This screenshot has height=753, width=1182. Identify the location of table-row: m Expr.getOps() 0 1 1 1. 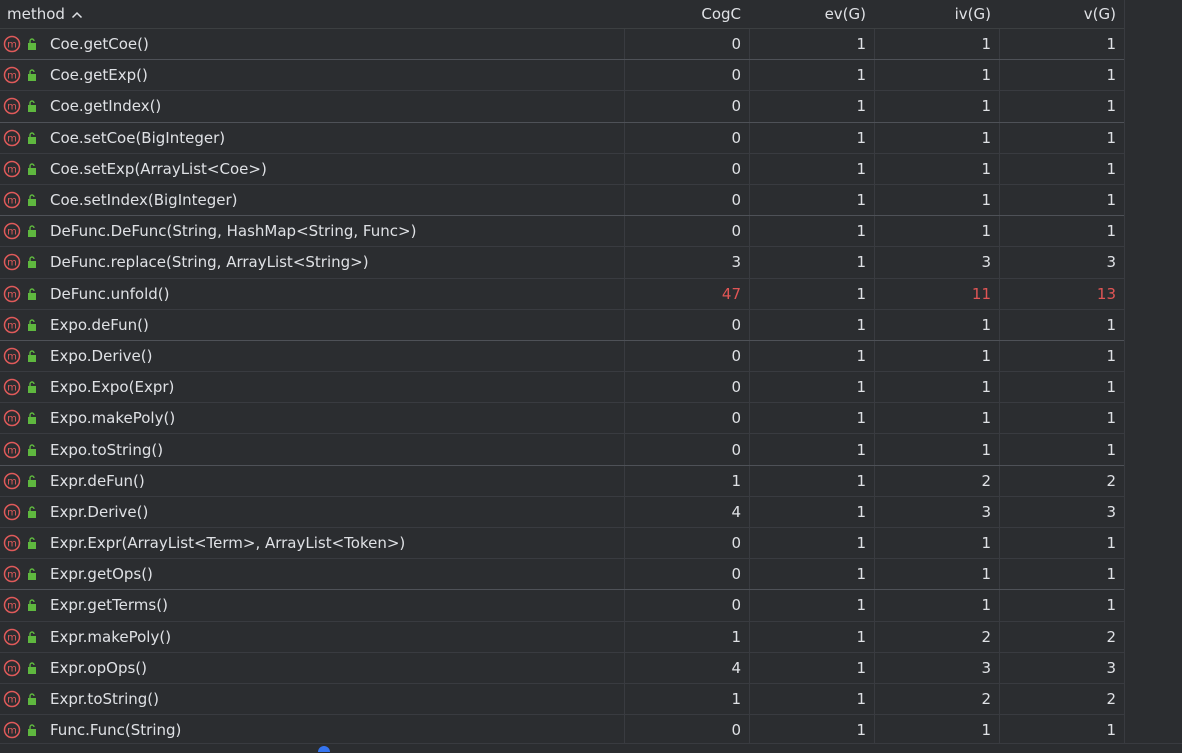
(562, 575).